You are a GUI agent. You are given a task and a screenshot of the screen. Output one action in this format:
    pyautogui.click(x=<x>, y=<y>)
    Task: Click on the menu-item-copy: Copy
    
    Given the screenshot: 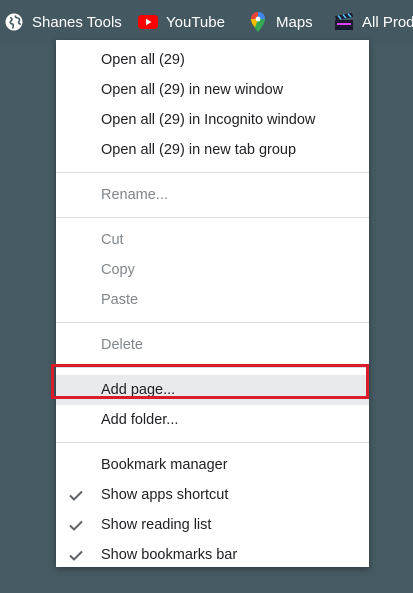 What is the action you would take?
    pyautogui.click(x=118, y=270)
    